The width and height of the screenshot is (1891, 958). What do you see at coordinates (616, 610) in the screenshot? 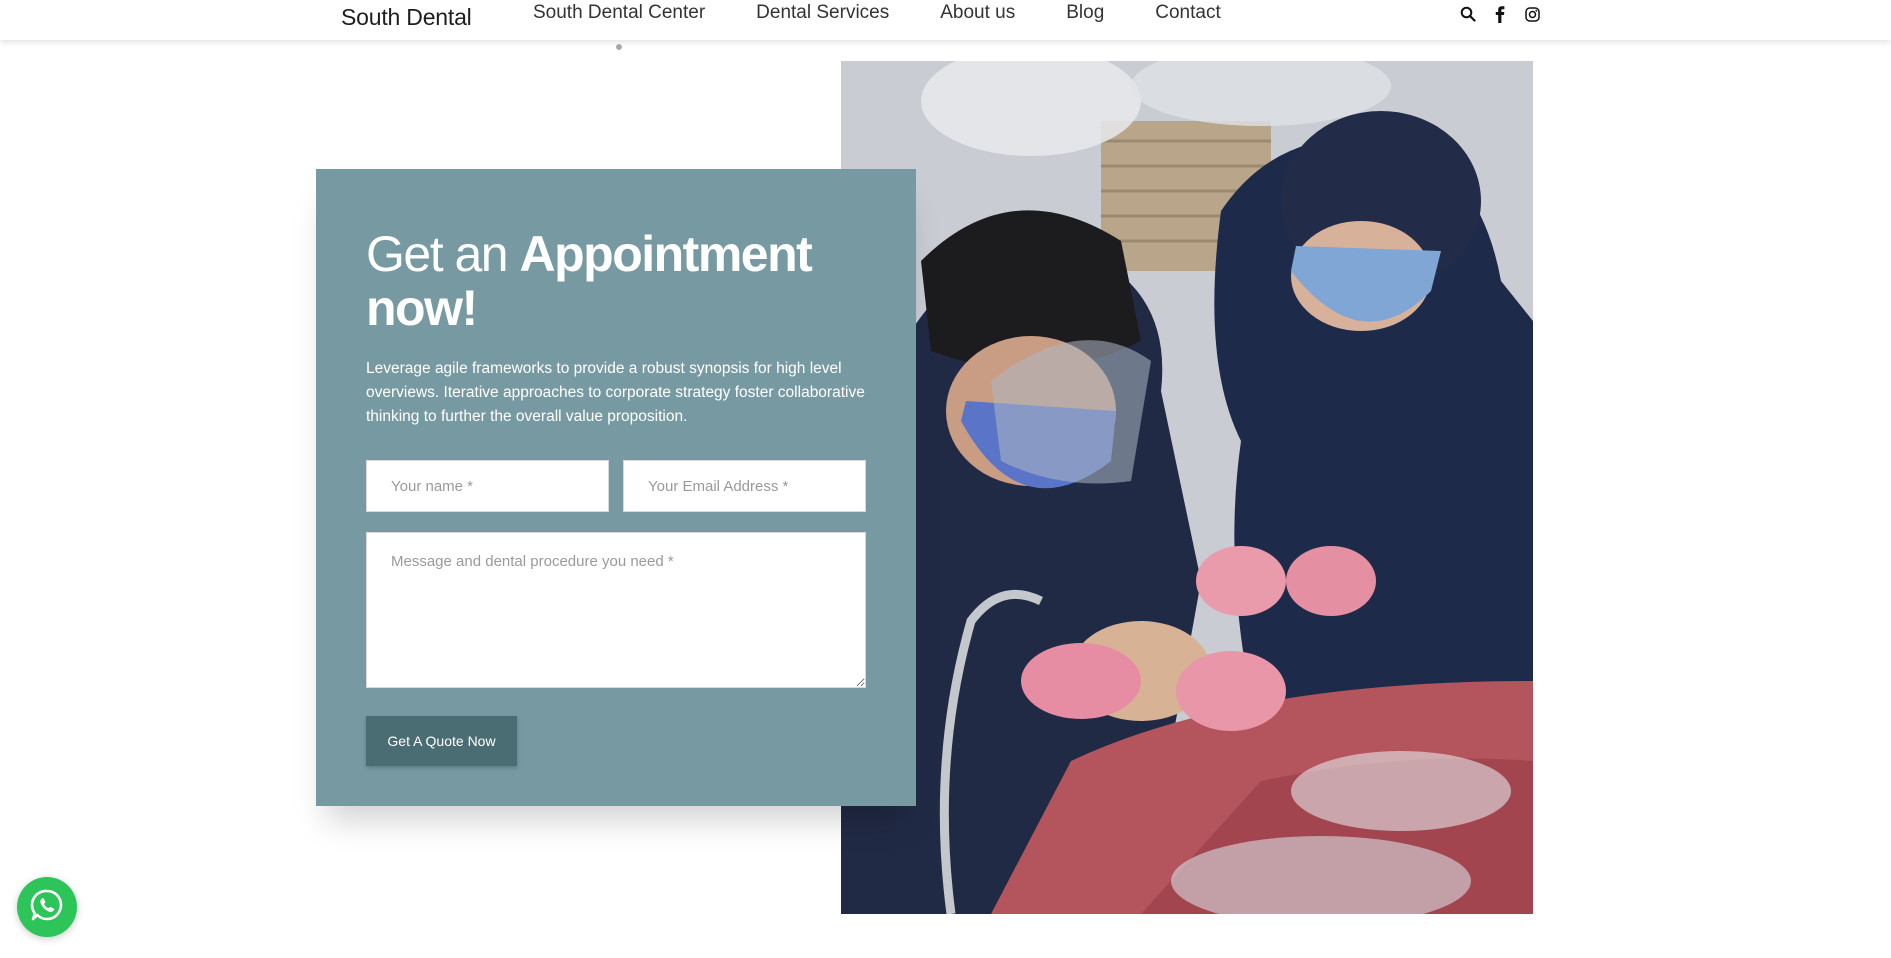
I see `message-field` at bounding box center [616, 610].